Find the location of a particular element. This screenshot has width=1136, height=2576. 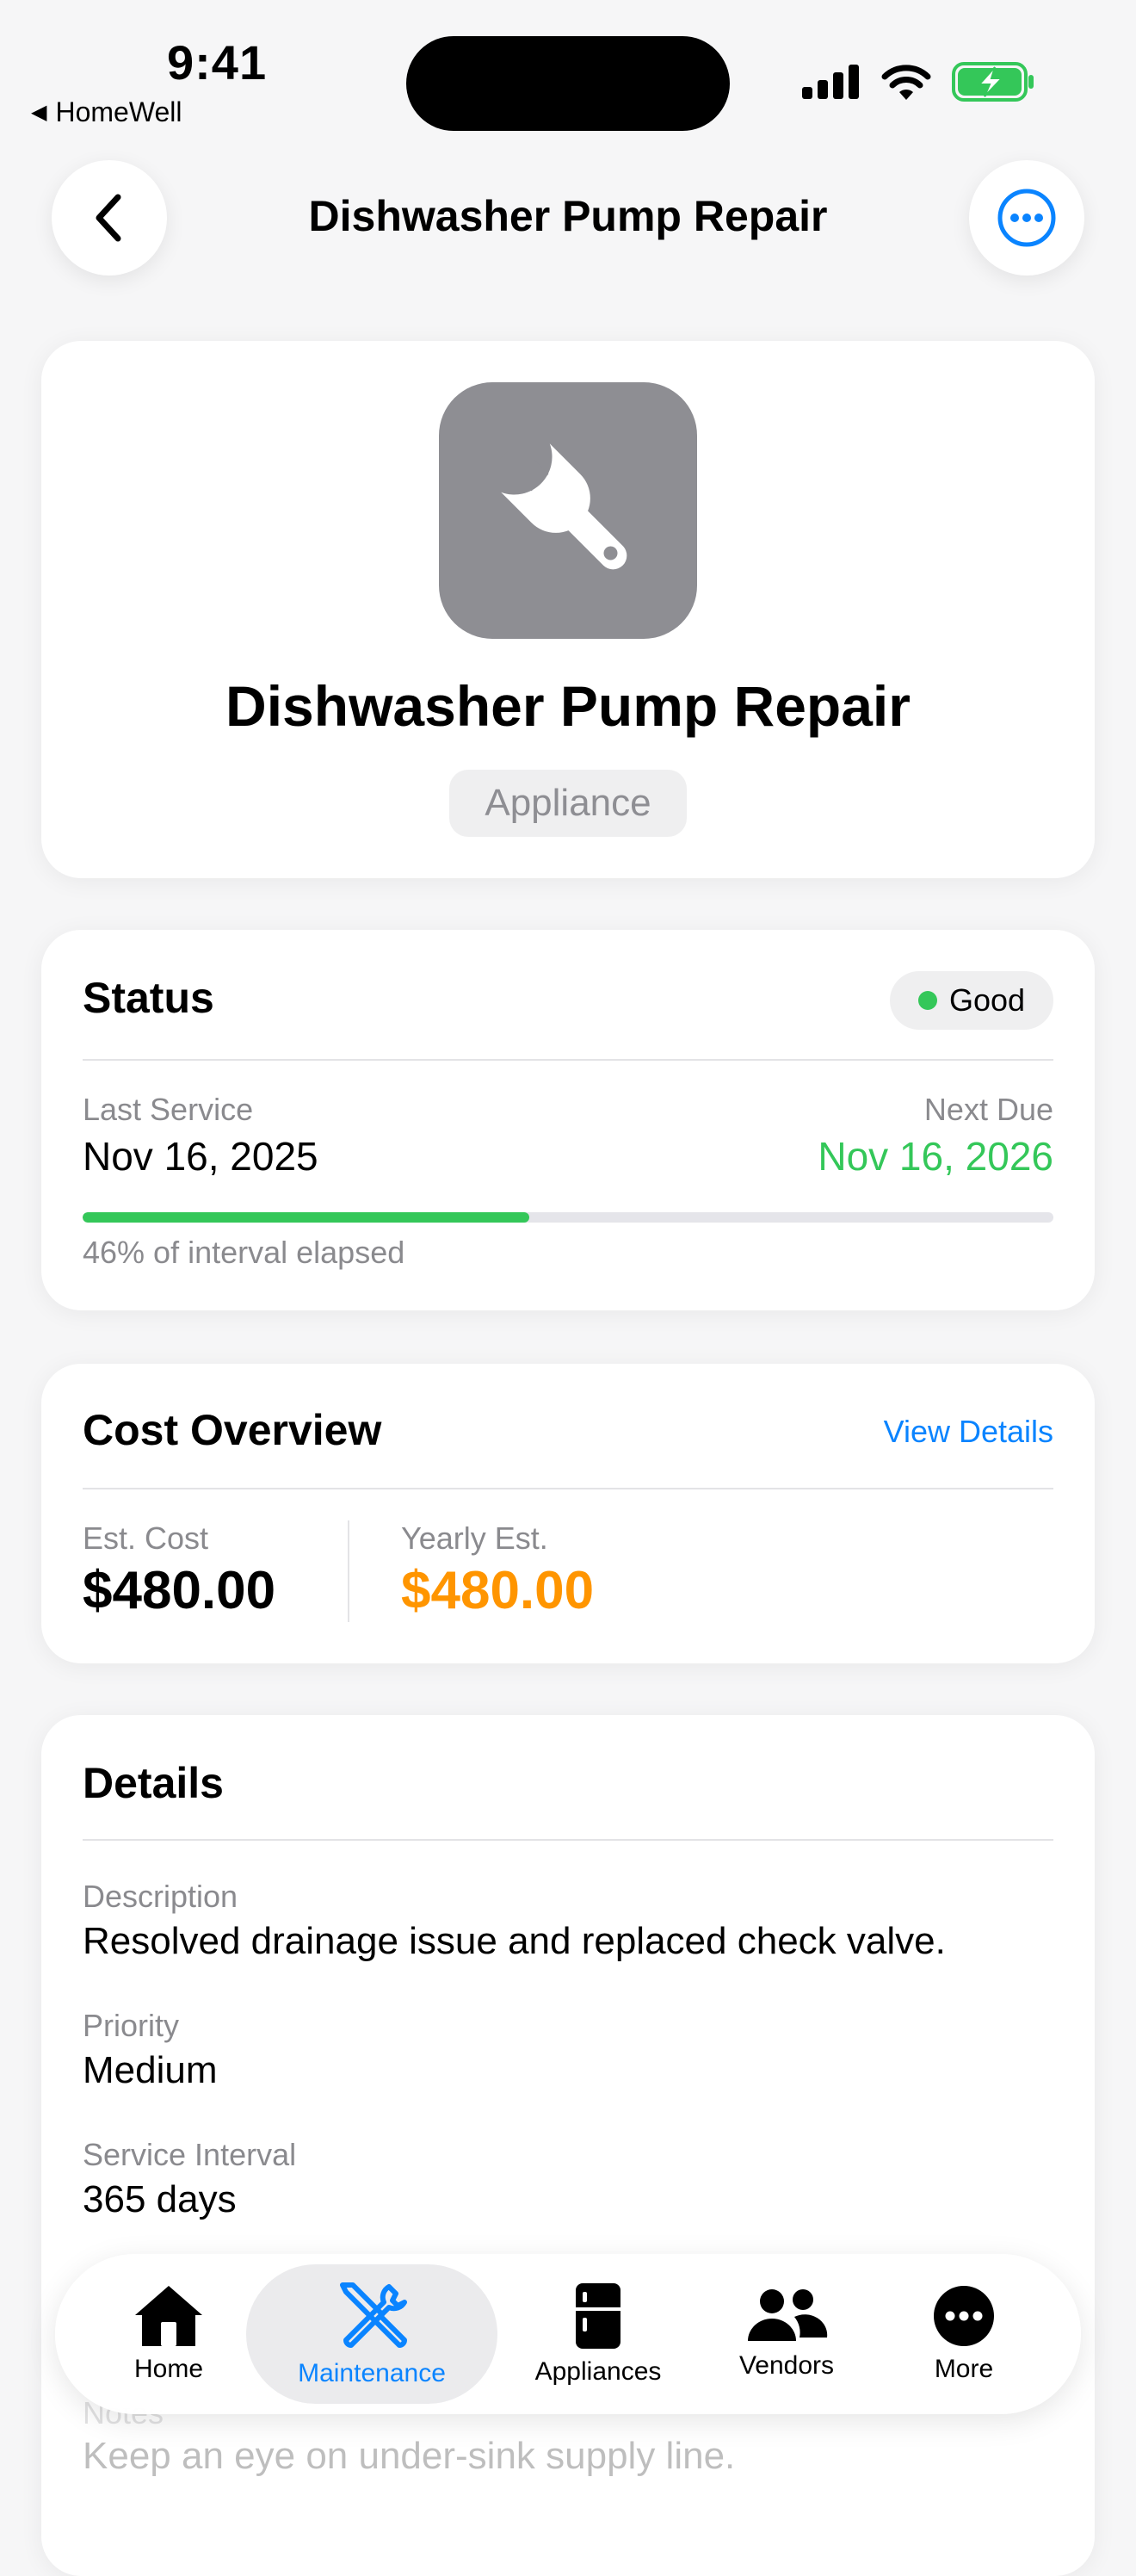

description-label: Description is located at coordinates (160, 1897).